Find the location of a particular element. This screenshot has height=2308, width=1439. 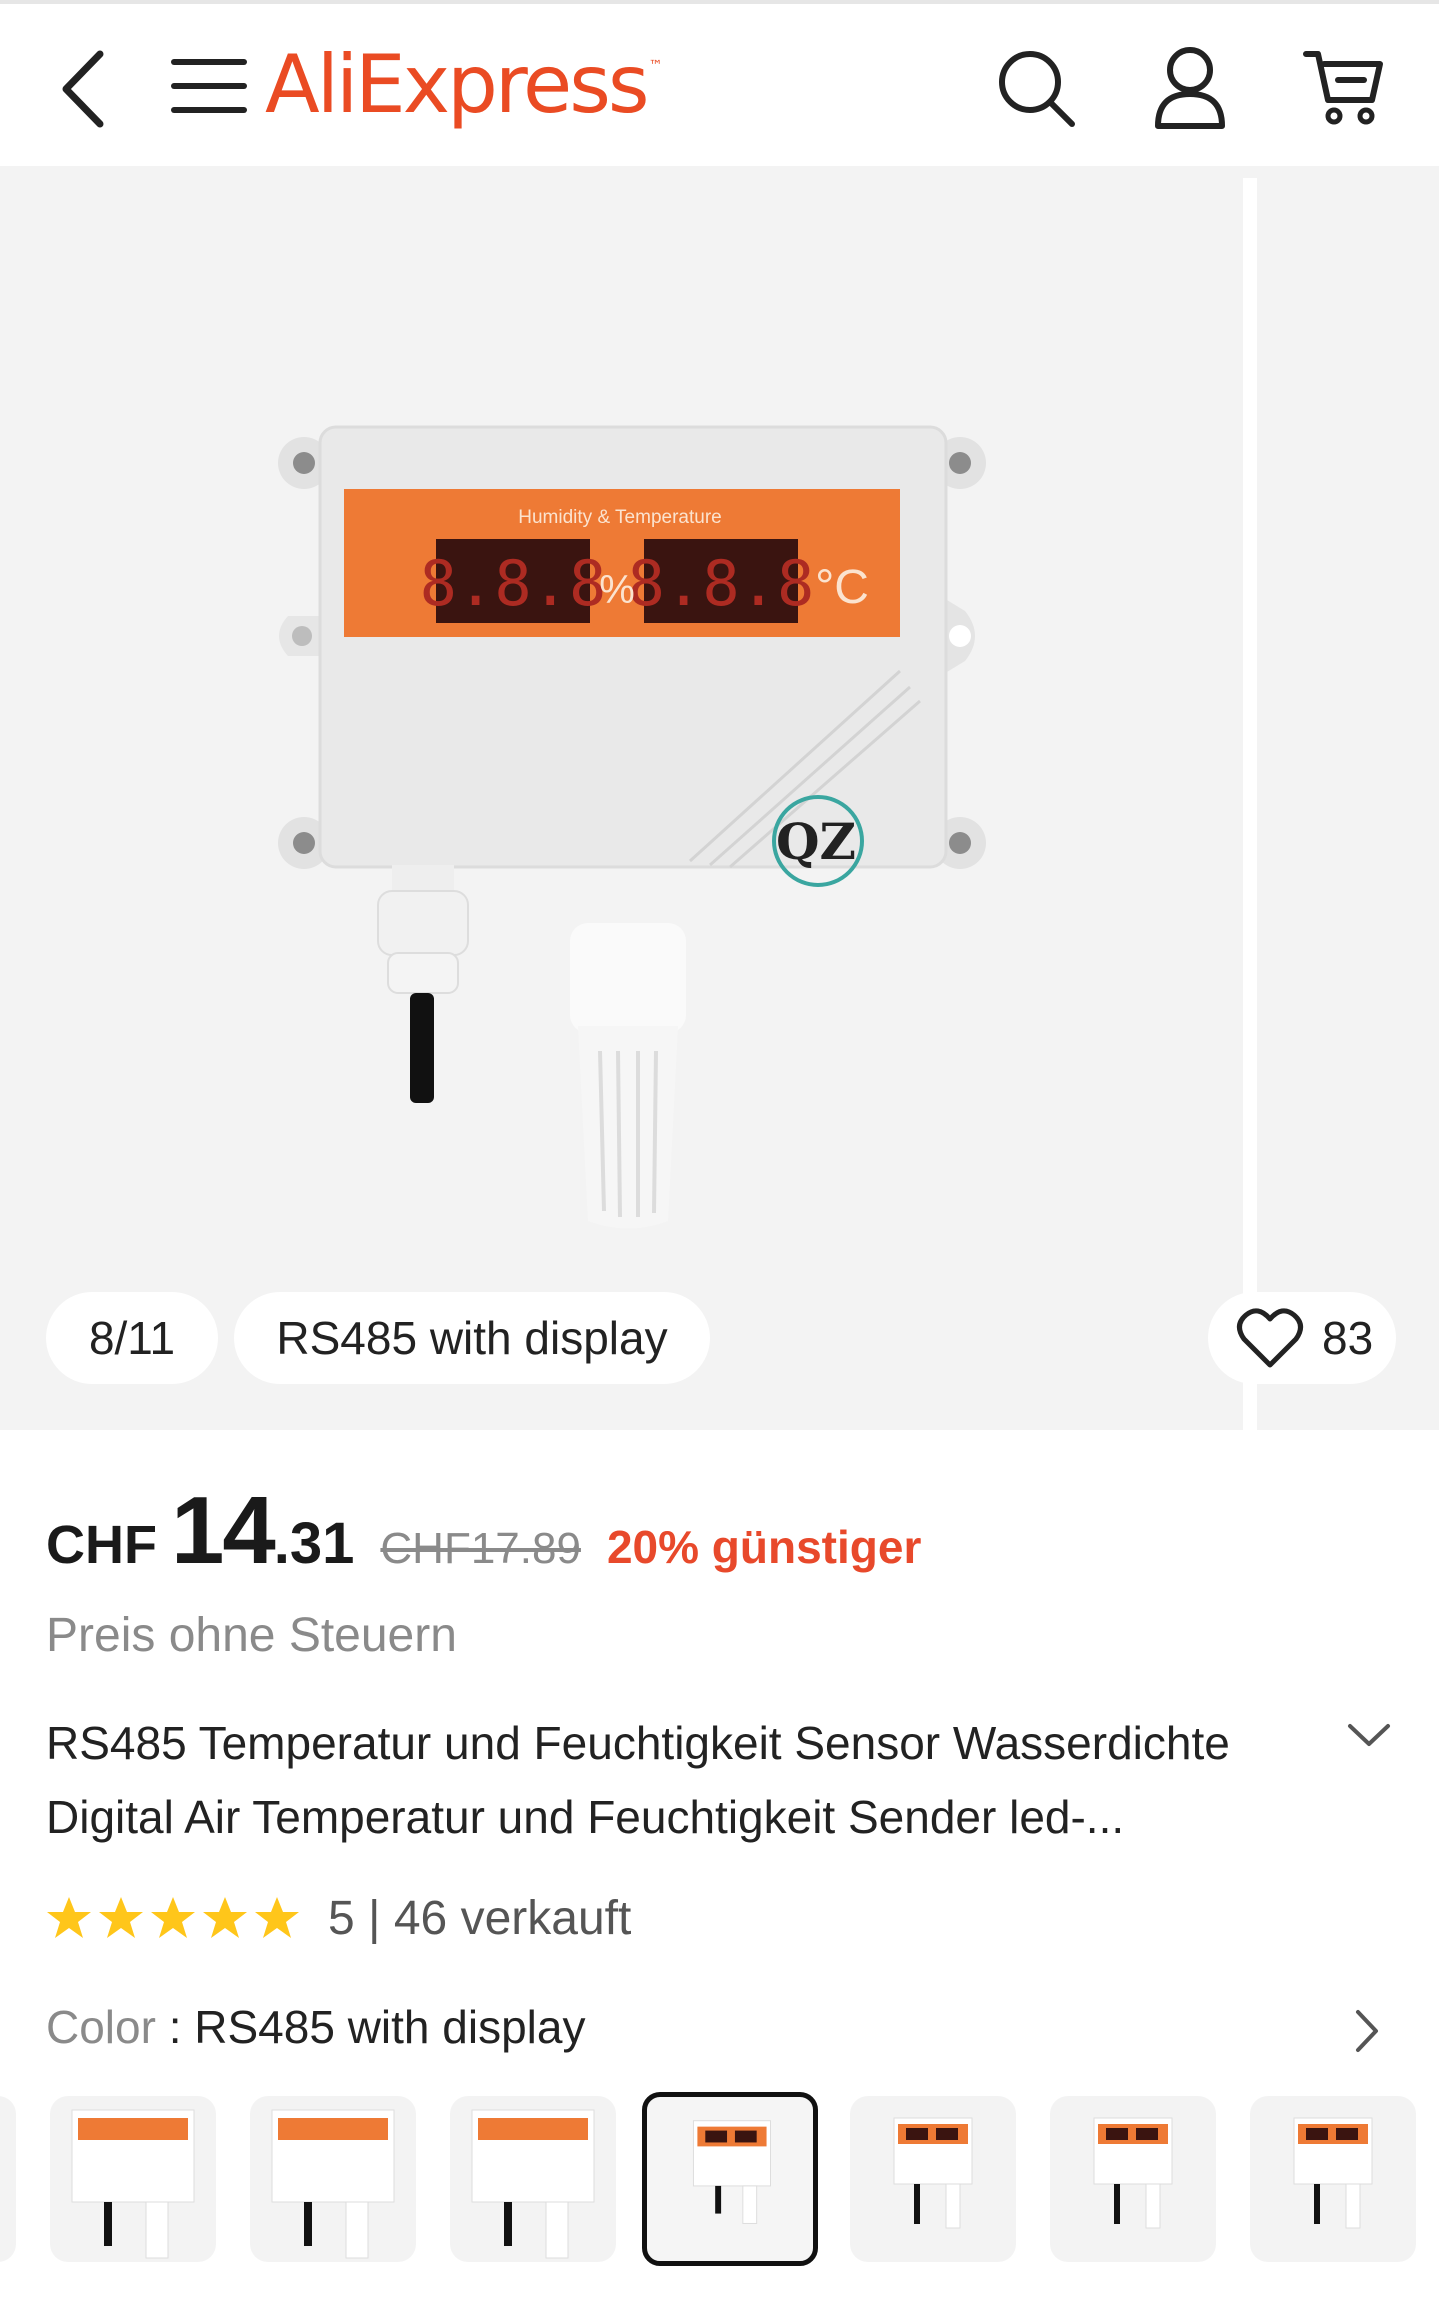

account-icon is located at coordinates (1190, 88).